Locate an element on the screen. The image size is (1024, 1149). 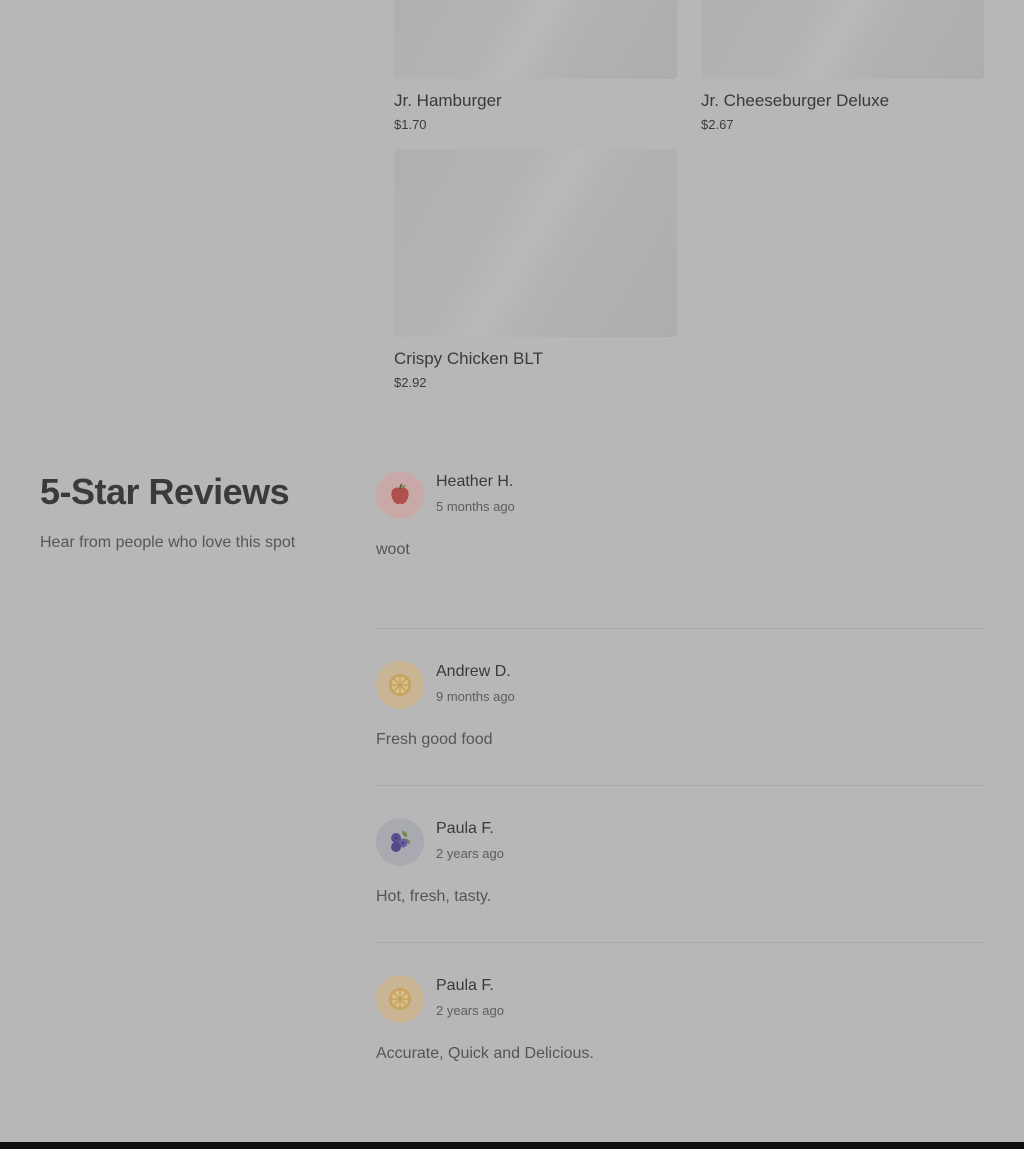
menu-item-name: Jr. Cheeseburger Deluxe is located at coordinates (795, 100).